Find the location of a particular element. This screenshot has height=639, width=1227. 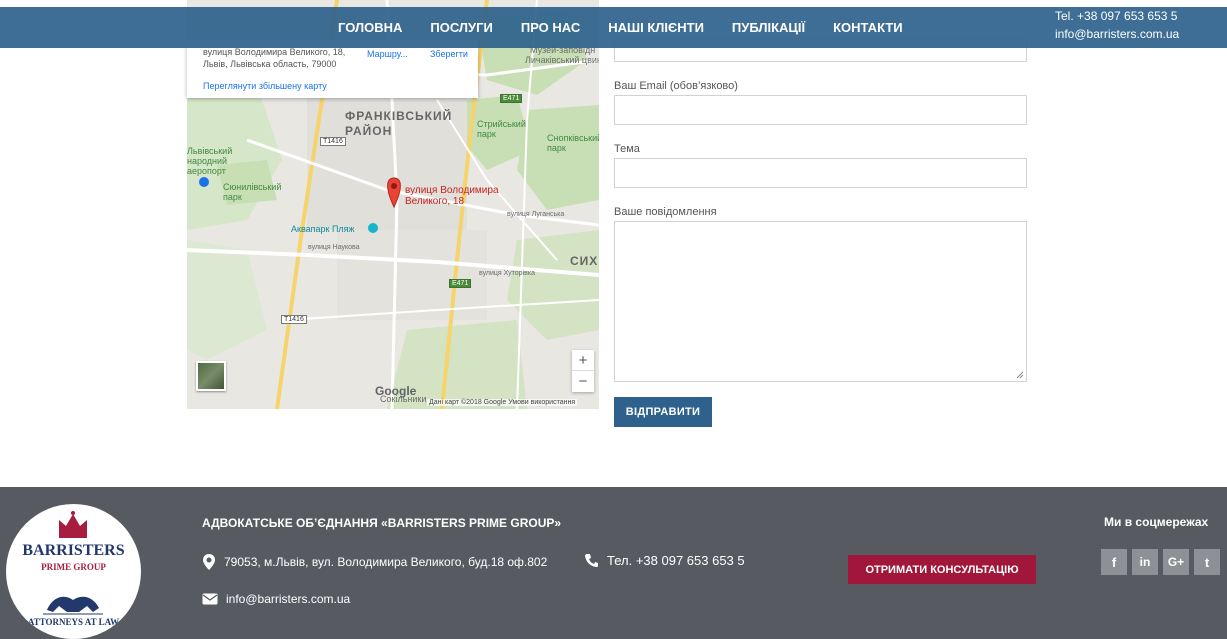

map-label-aquapark: Аквапарк Пляж is located at coordinates (323, 229).